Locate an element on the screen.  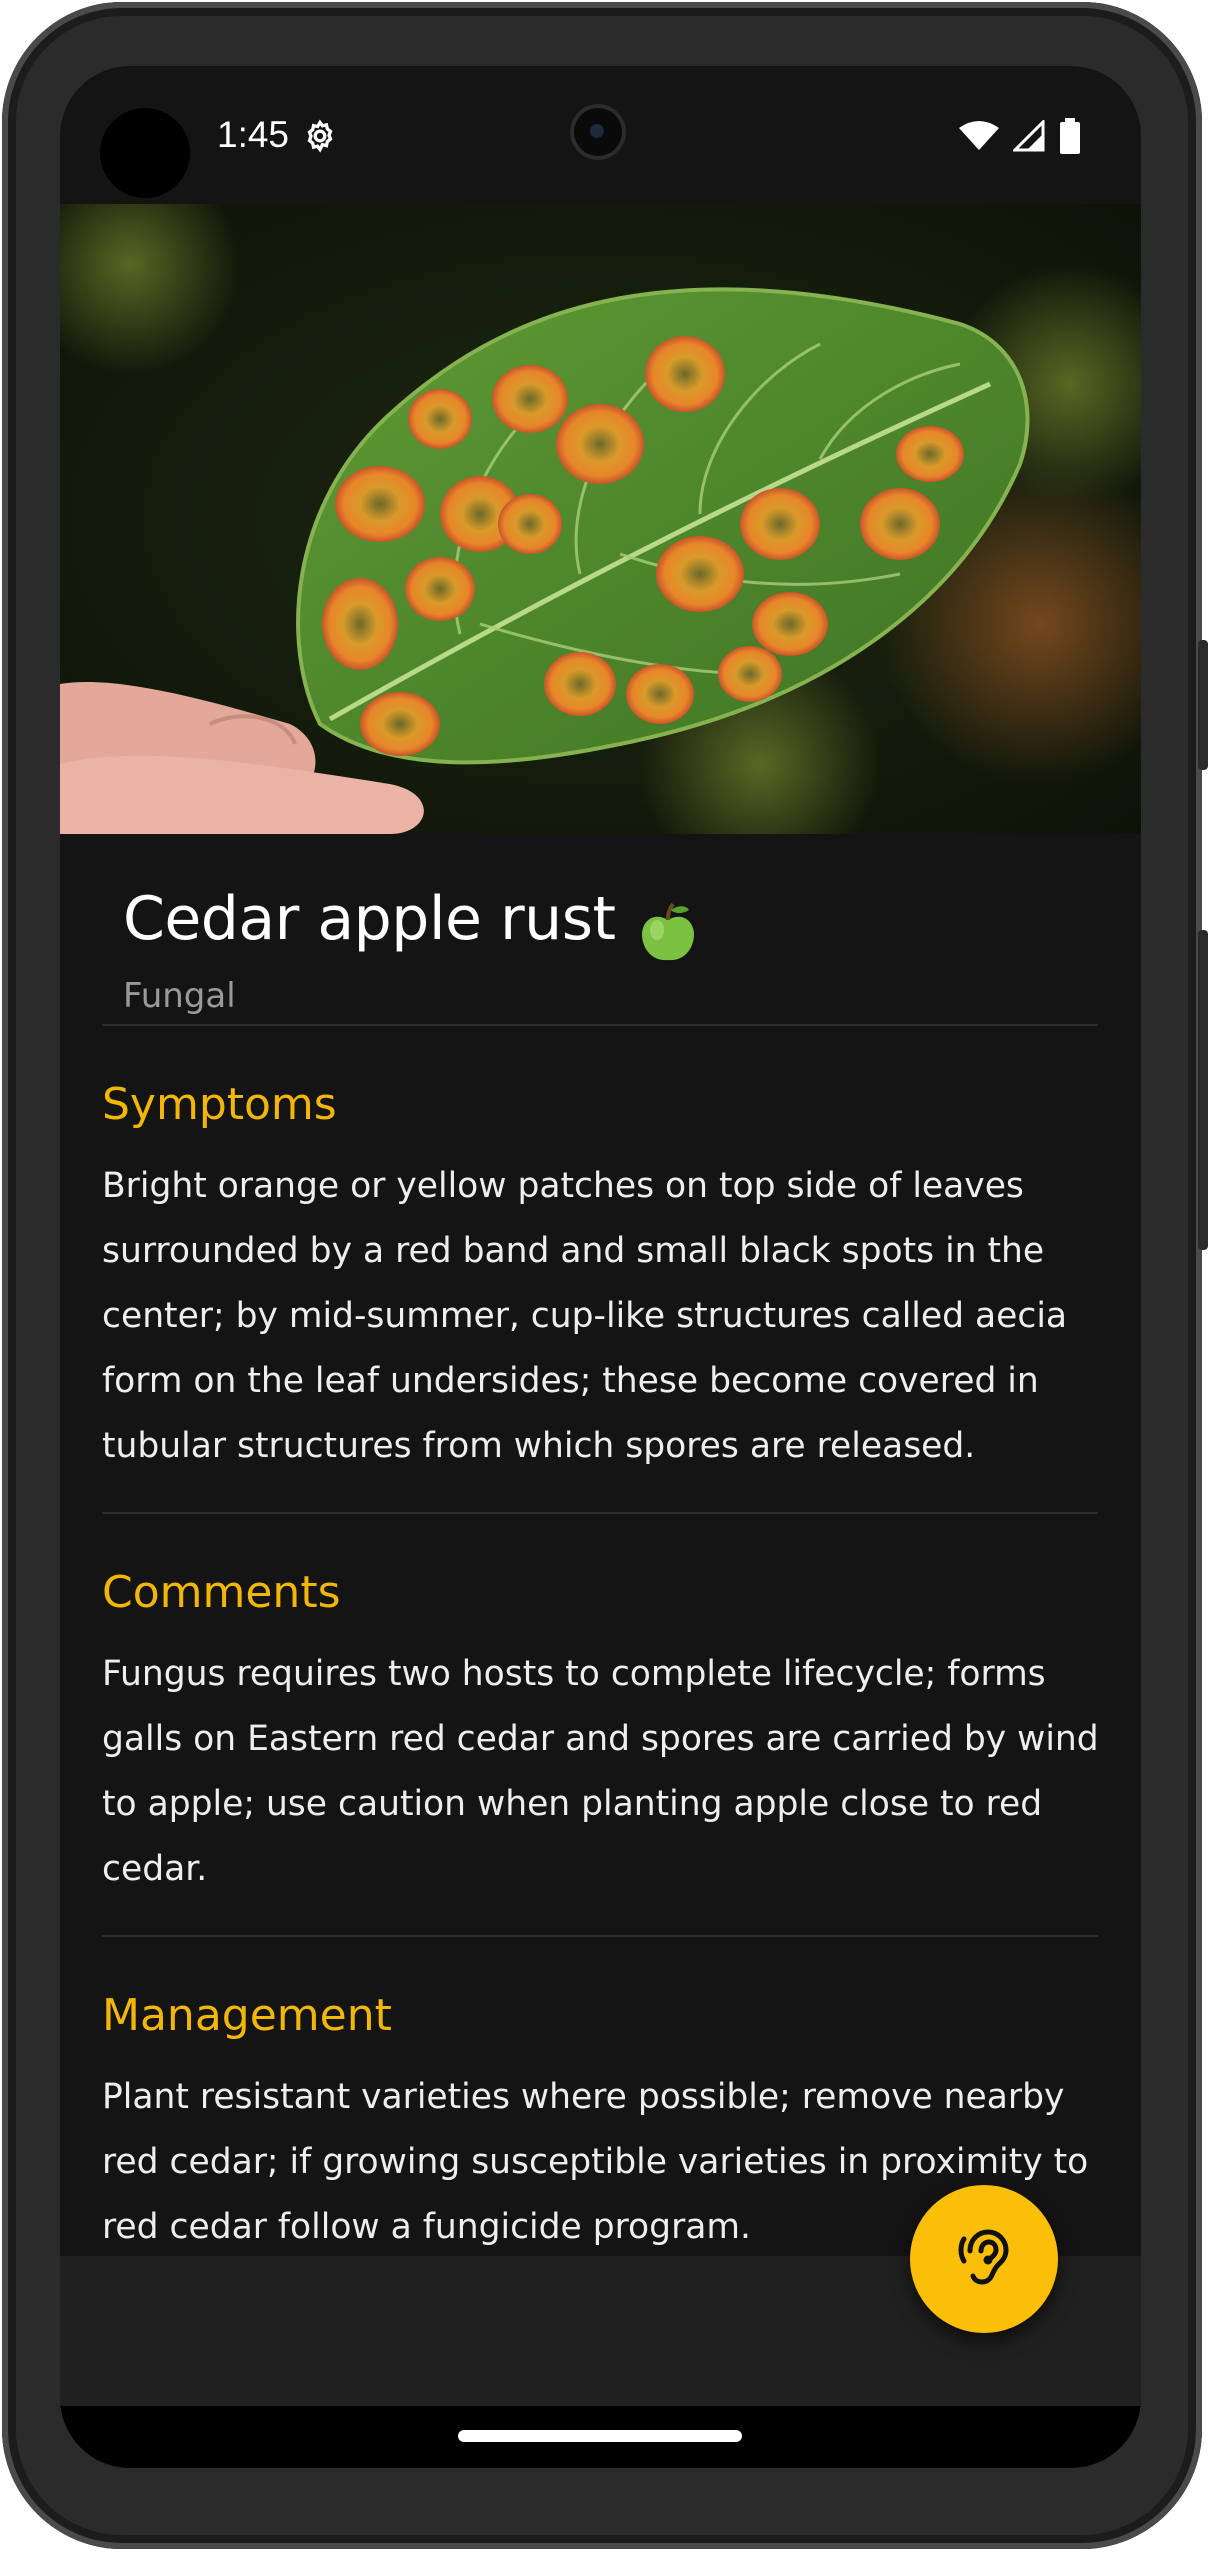
status-icons is located at coordinates (1020, 138).